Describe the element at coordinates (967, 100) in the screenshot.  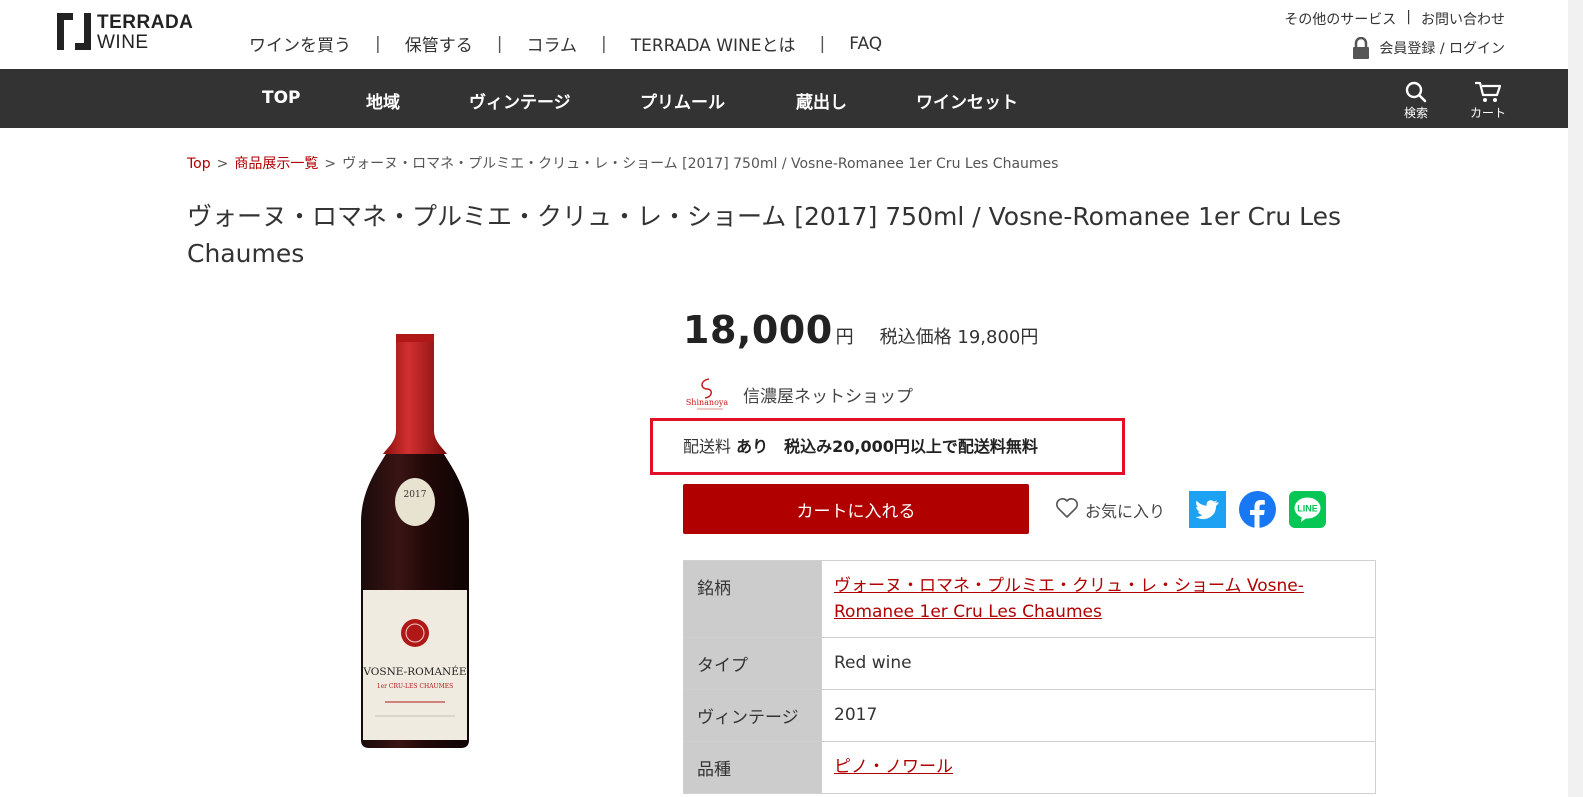
I see `nav-wine-set: ワインセット` at that location.